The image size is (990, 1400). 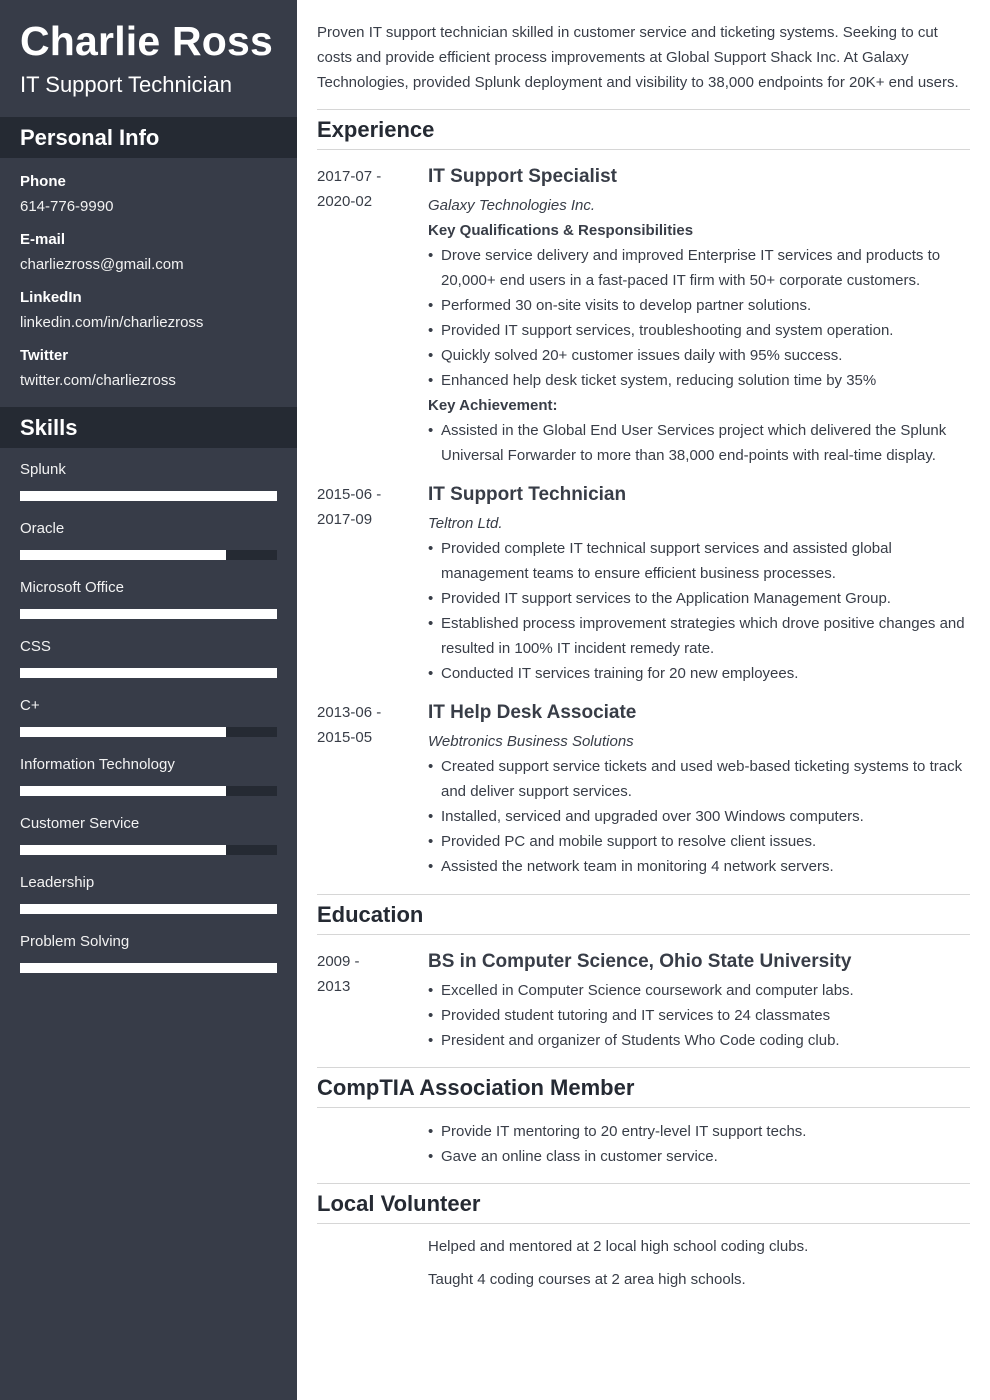 What do you see at coordinates (148, 252) in the screenshot?
I see `personal-info-email: E-mail charliezross@gmail.com` at bounding box center [148, 252].